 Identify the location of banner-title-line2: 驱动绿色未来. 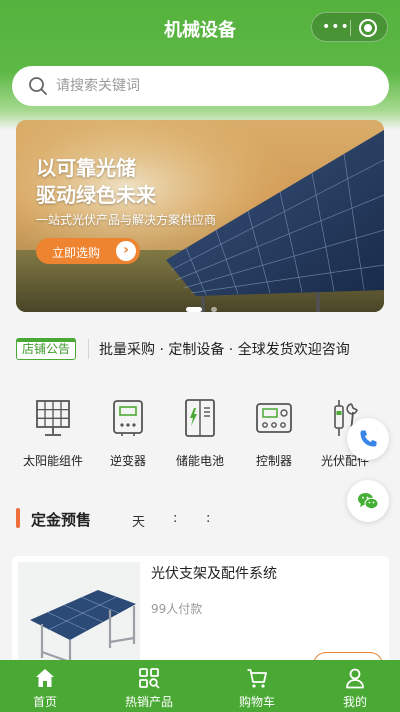
(96, 195).